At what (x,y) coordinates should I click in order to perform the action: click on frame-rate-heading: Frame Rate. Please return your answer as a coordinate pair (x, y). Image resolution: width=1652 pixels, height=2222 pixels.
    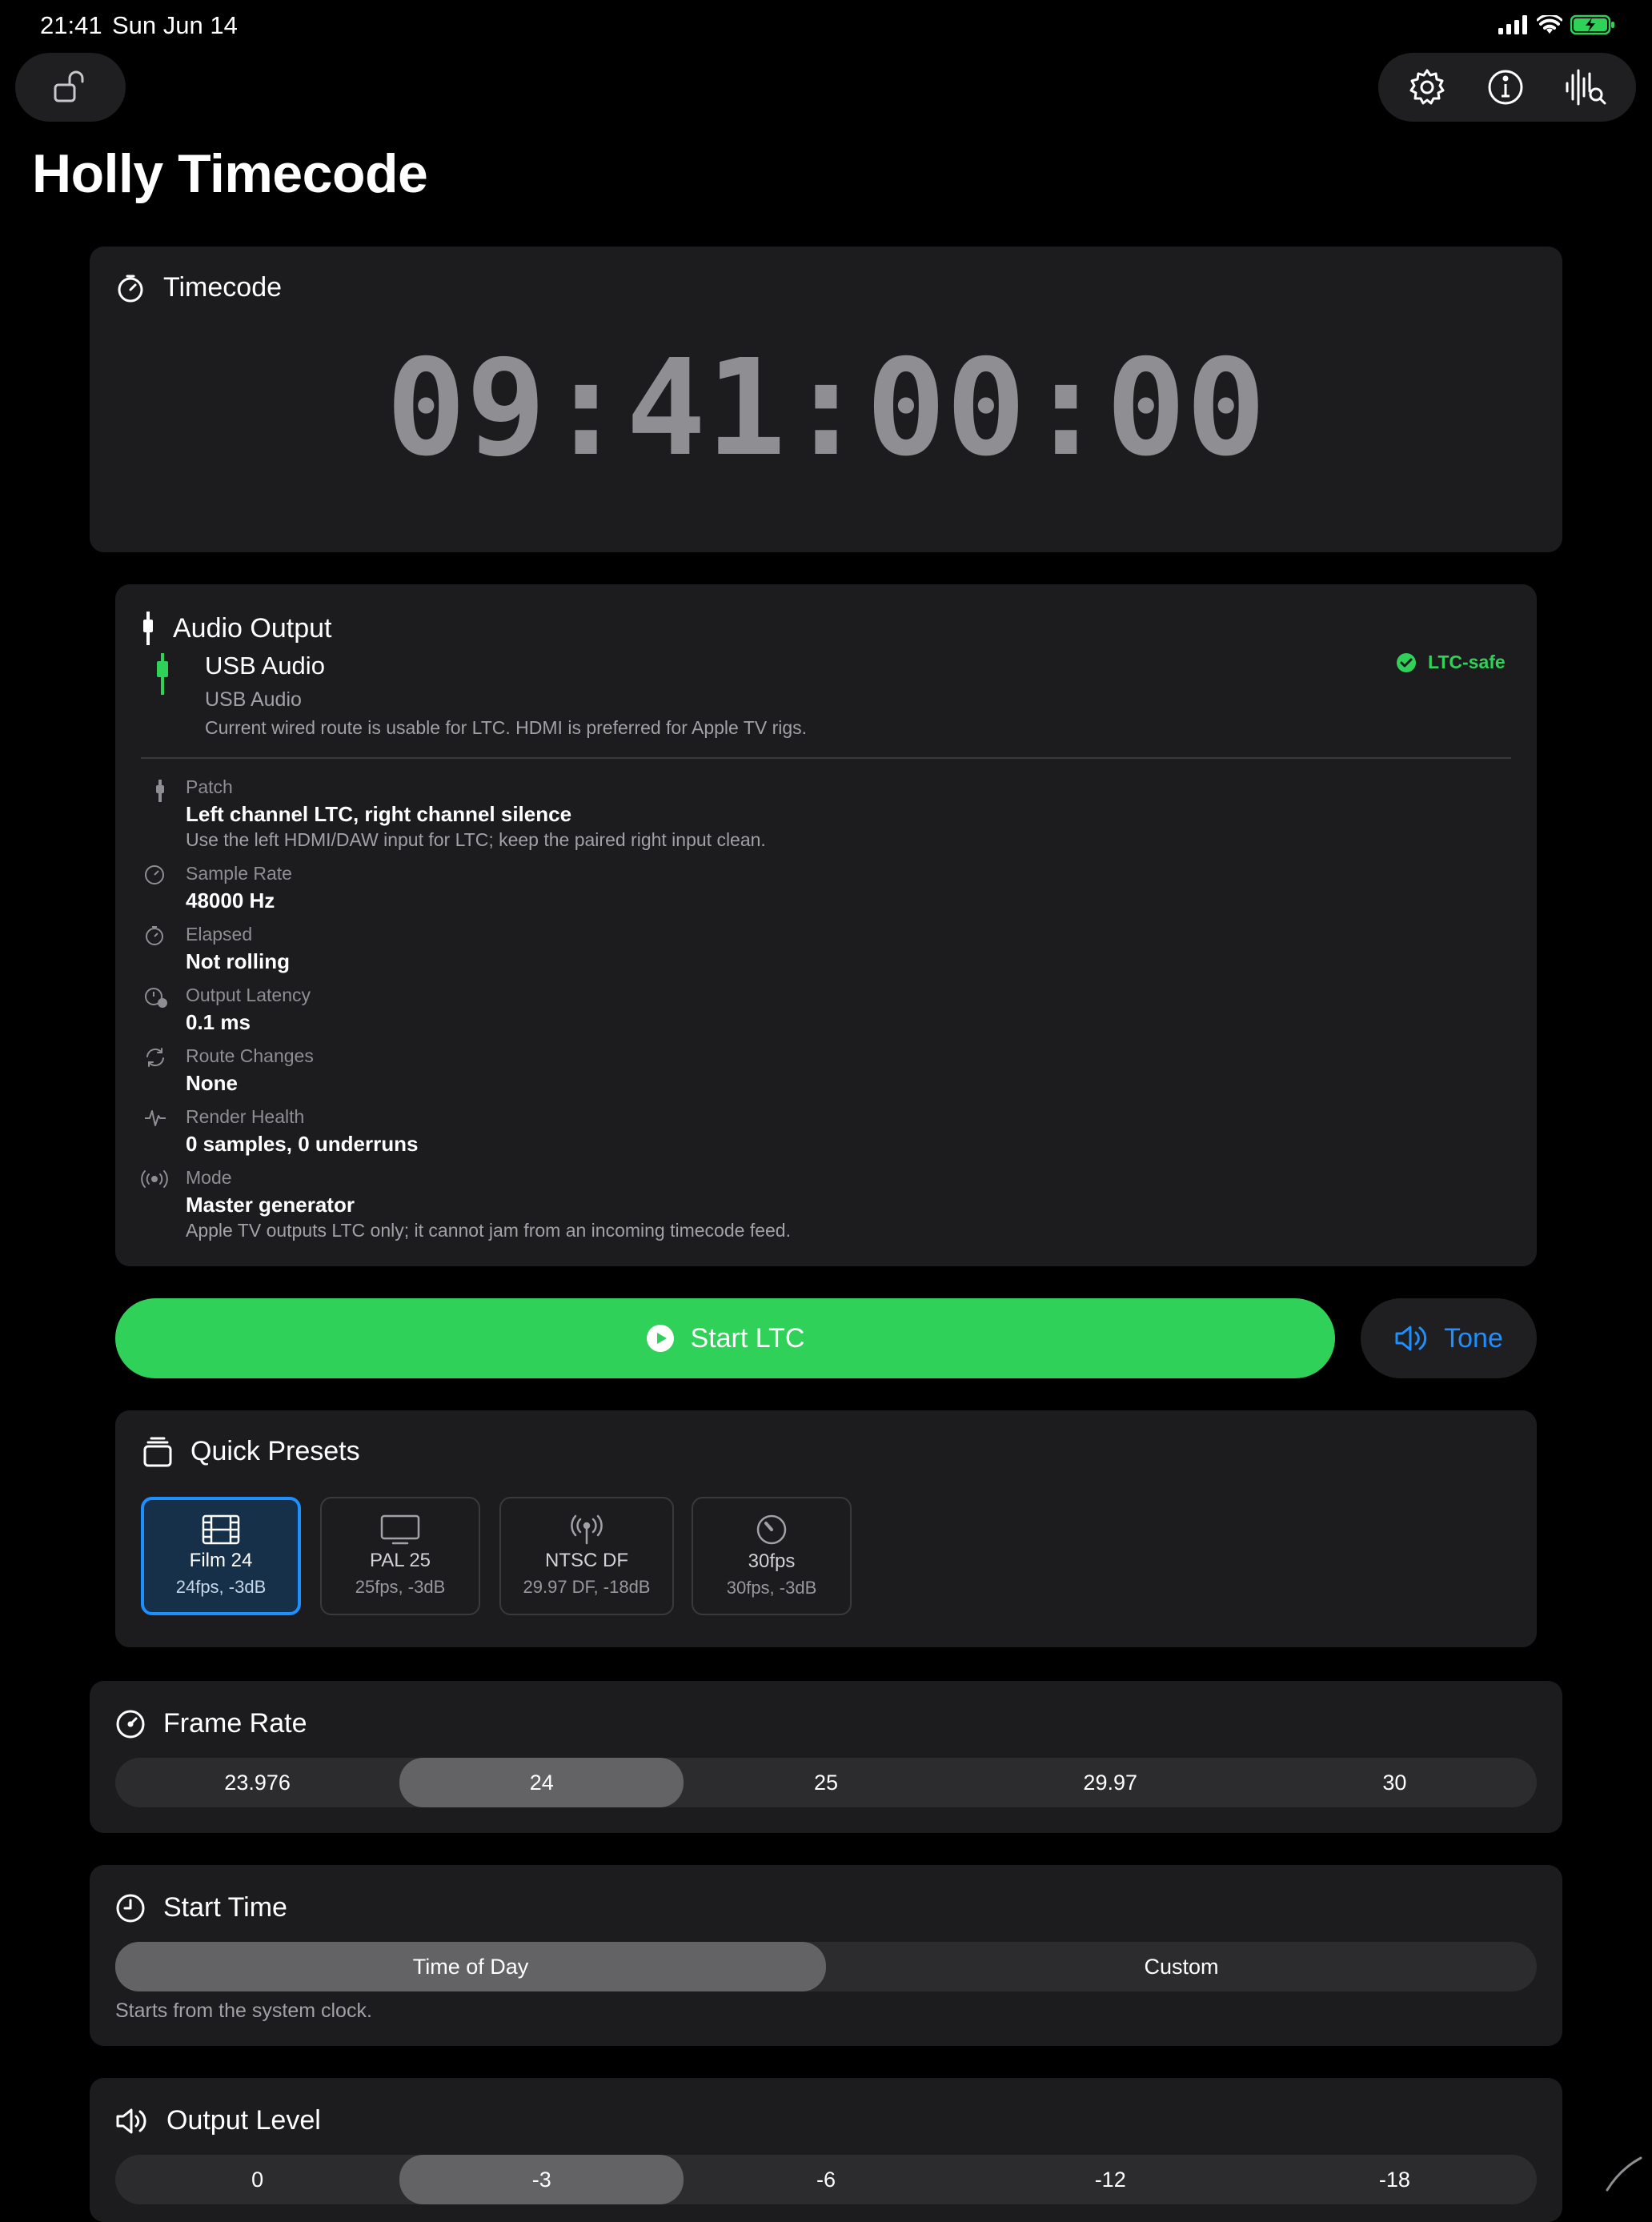
    Looking at the image, I should click on (211, 1724).